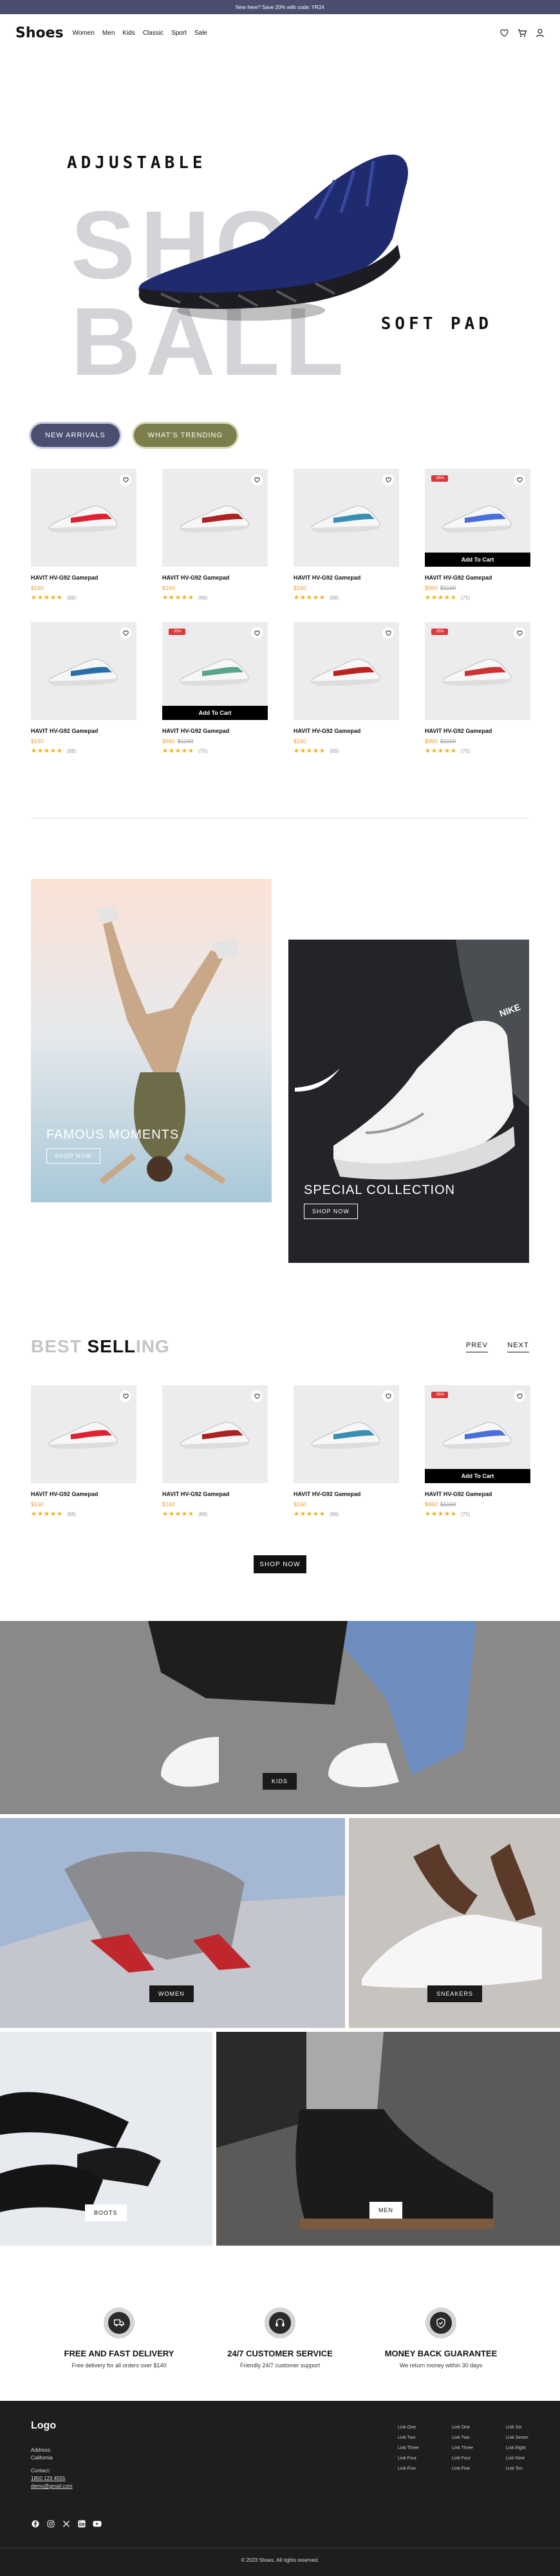  Describe the element at coordinates (153, 34) in the screenshot. I see `nav-link-classic: Classic` at that location.